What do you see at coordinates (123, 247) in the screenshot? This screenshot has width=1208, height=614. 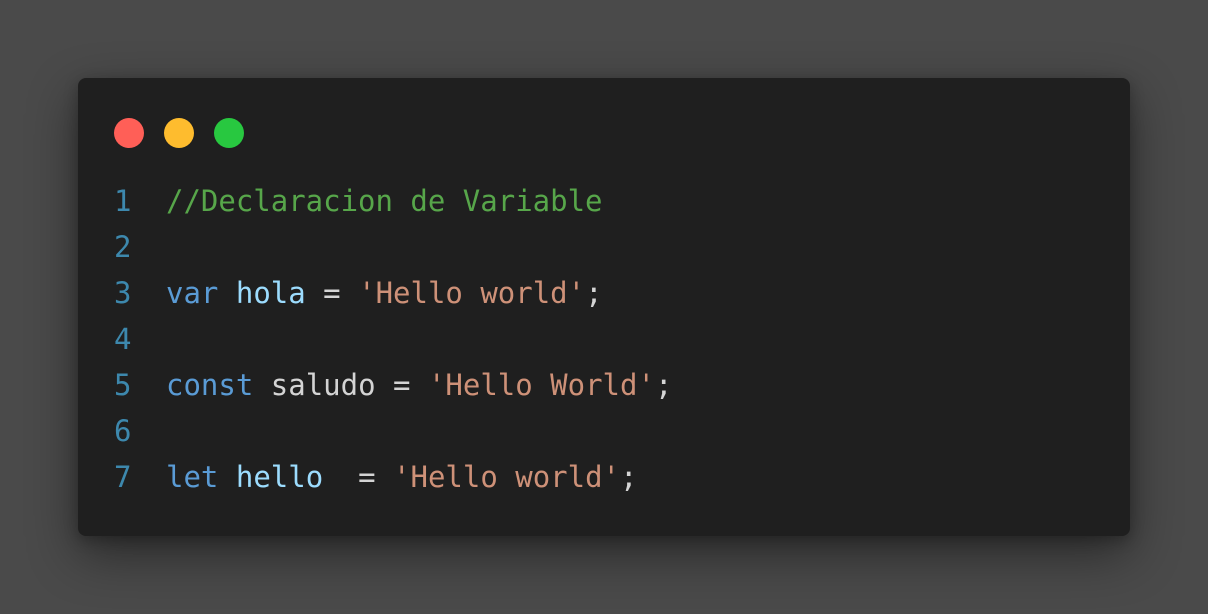 I see `line-number: 2` at bounding box center [123, 247].